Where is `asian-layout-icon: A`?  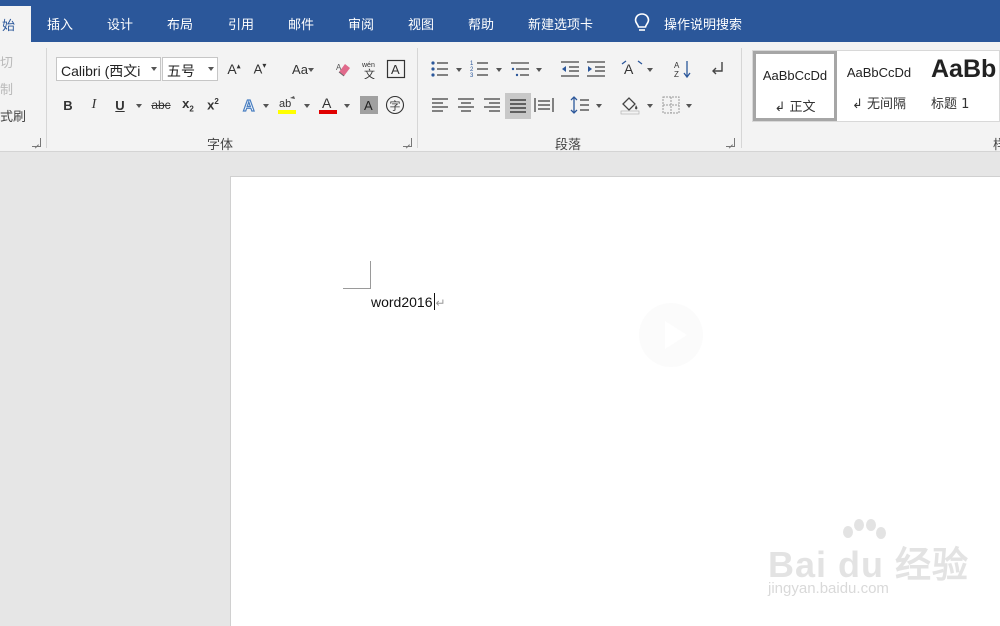 asian-layout-icon: A is located at coordinates (632, 68).